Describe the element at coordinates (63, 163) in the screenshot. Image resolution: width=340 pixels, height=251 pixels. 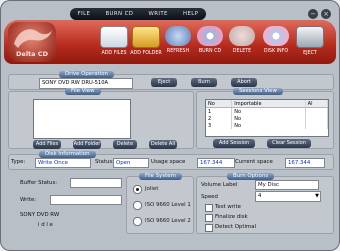
I see `type-field: Write Once` at that location.